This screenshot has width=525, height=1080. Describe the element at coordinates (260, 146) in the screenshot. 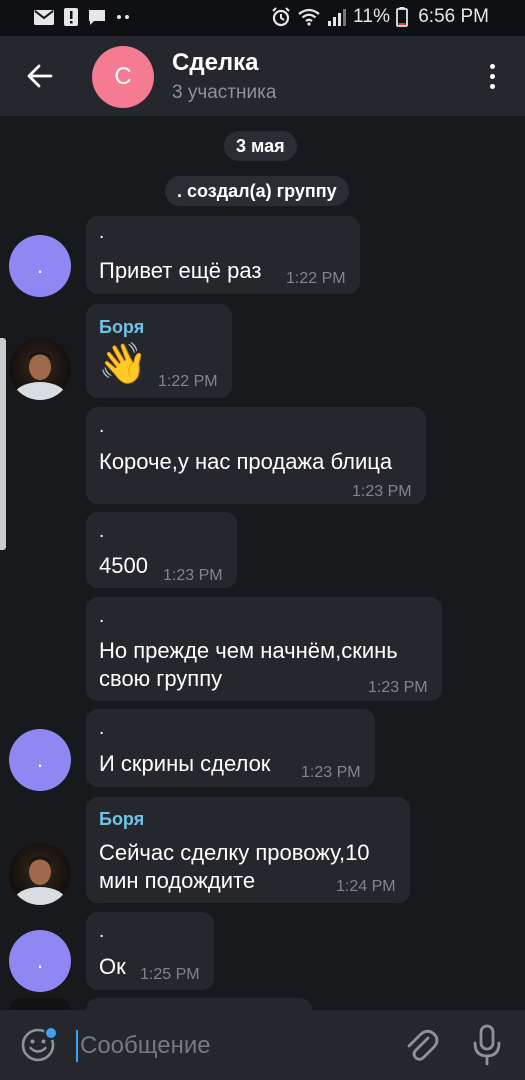

I see `date-separator: 3 мая` at that location.